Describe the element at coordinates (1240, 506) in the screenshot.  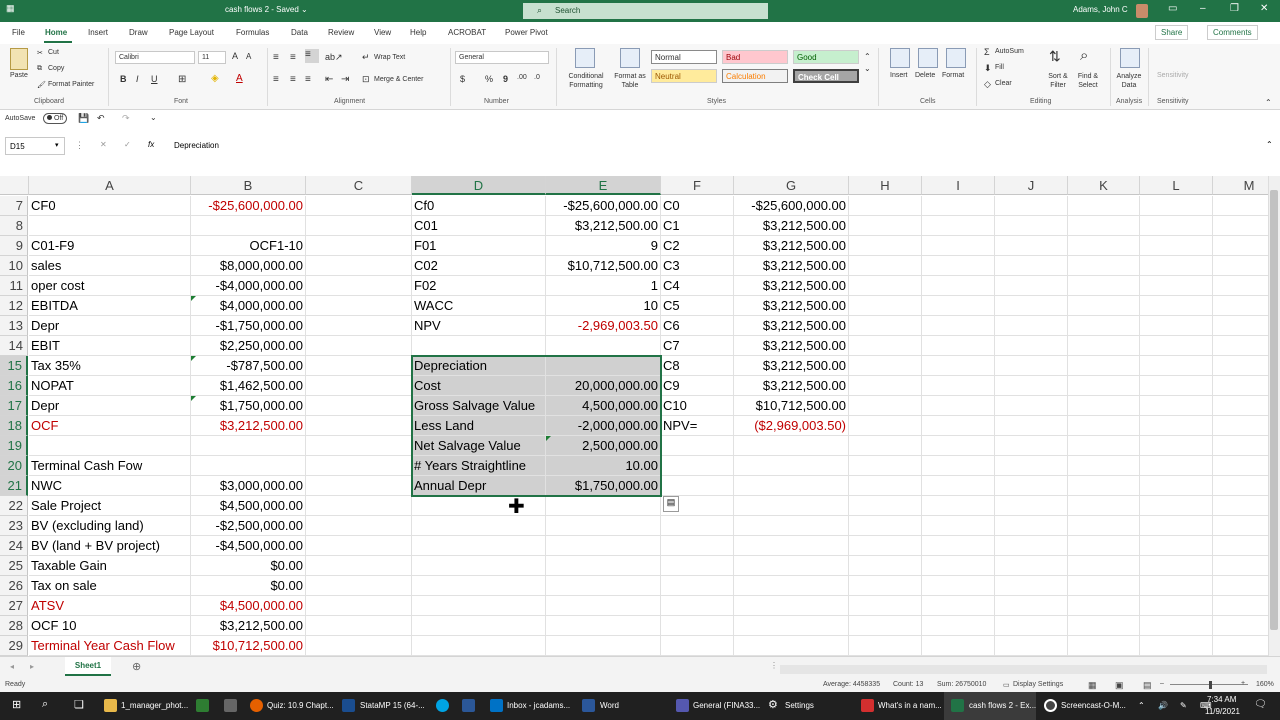
I see `cell-m22` at that location.